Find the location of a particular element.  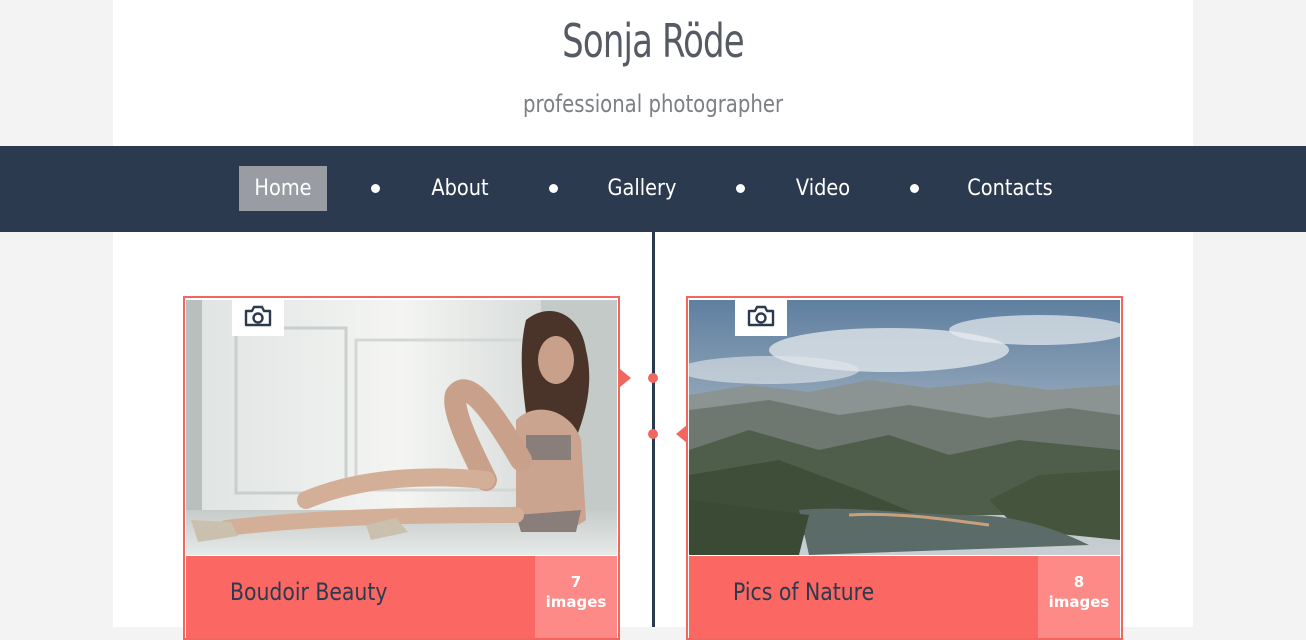

card-photo-nature is located at coordinates (904, 427).